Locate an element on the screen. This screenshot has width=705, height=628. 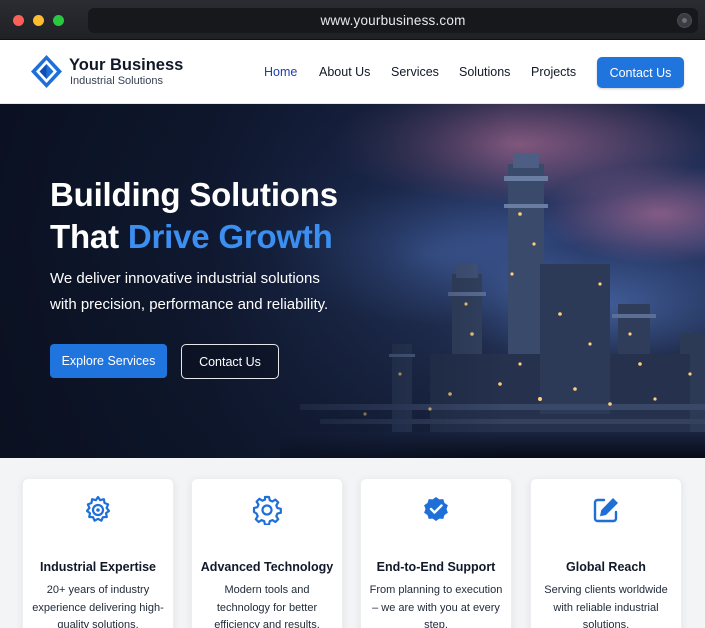
gear-target-icon is located at coordinates (98, 508).